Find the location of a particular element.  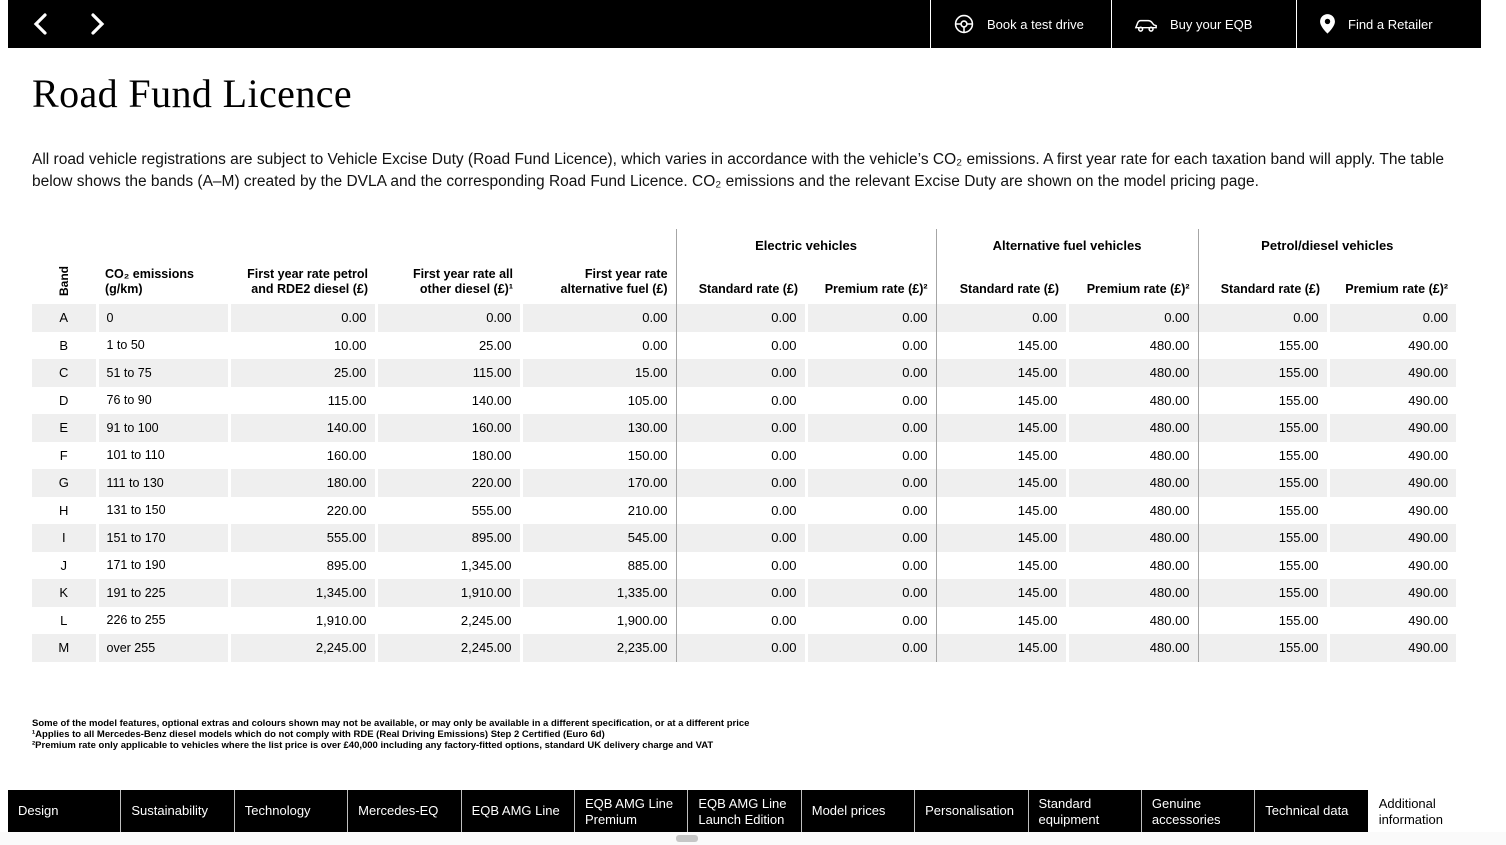

table-cell: 101 to 110 is located at coordinates (162, 455).